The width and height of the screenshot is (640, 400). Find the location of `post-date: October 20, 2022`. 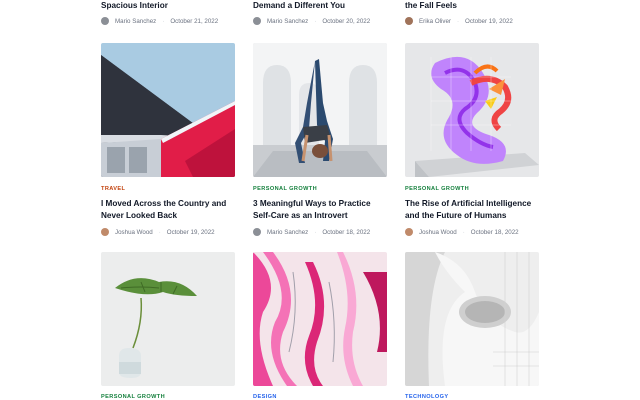

post-date: October 20, 2022 is located at coordinates (346, 21).